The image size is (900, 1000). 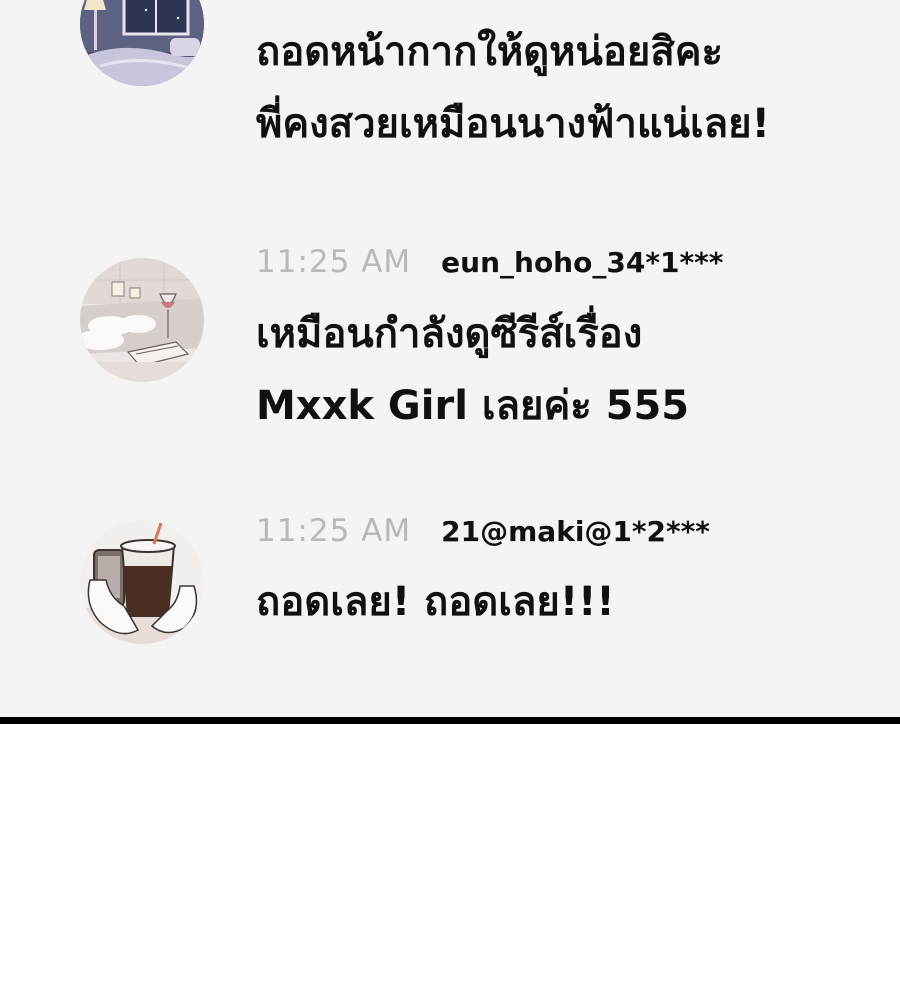 What do you see at coordinates (582, 262) in the screenshot?
I see `username: eun_hoho_34*1***` at bounding box center [582, 262].